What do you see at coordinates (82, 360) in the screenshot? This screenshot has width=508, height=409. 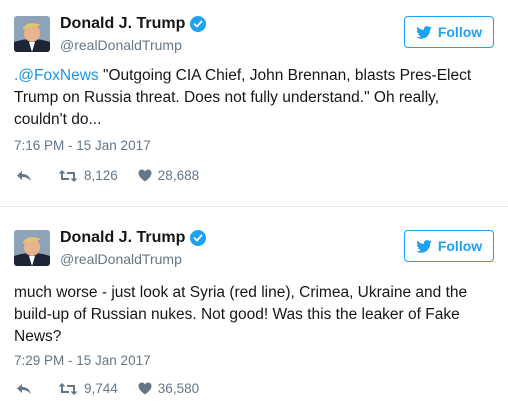 I see `tweet-timestamp: 7:29 PM - 15 Jan 2017` at bounding box center [82, 360].